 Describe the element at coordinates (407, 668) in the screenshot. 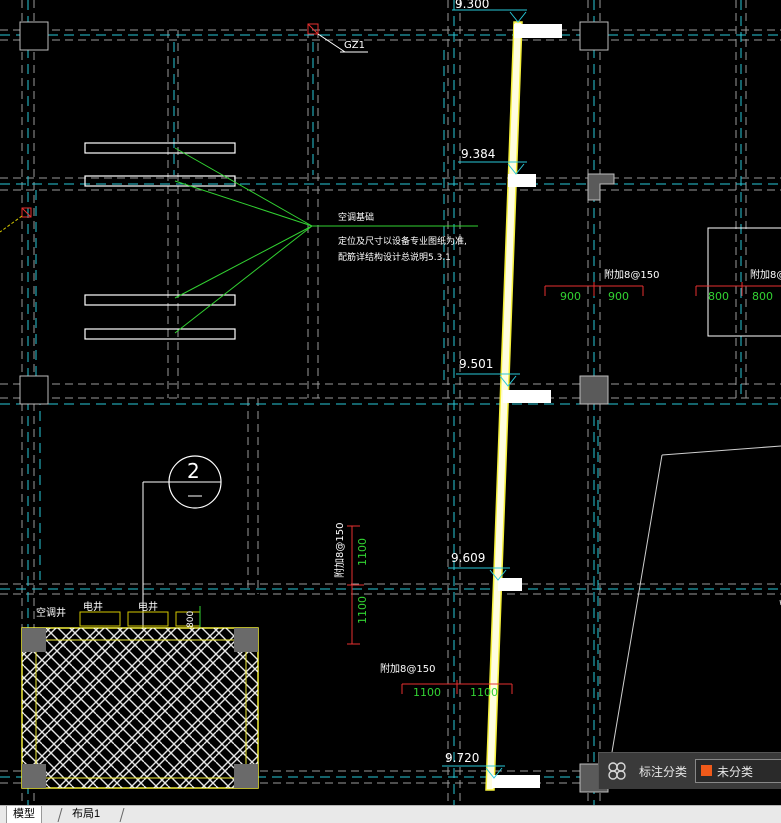

I see `rebar-label-lower: 附加8@150` at that location.